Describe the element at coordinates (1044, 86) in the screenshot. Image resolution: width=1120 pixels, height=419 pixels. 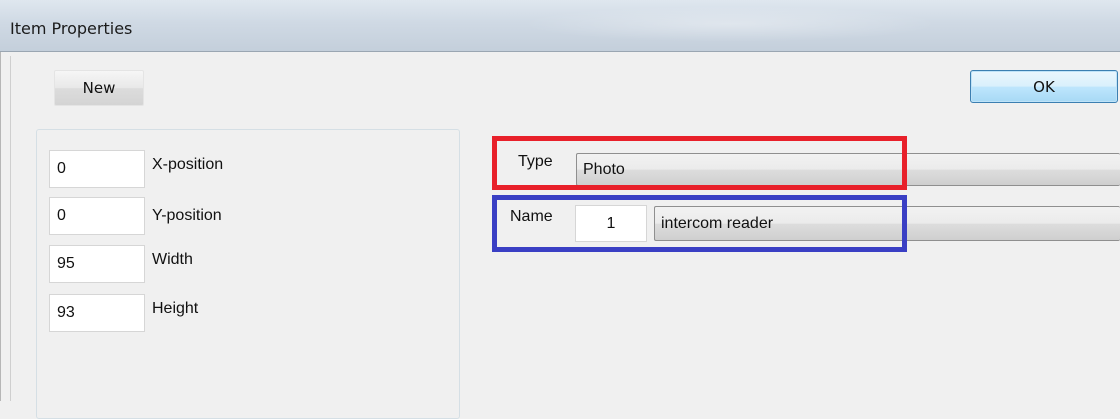
I see `ok-button: OK` at that location.